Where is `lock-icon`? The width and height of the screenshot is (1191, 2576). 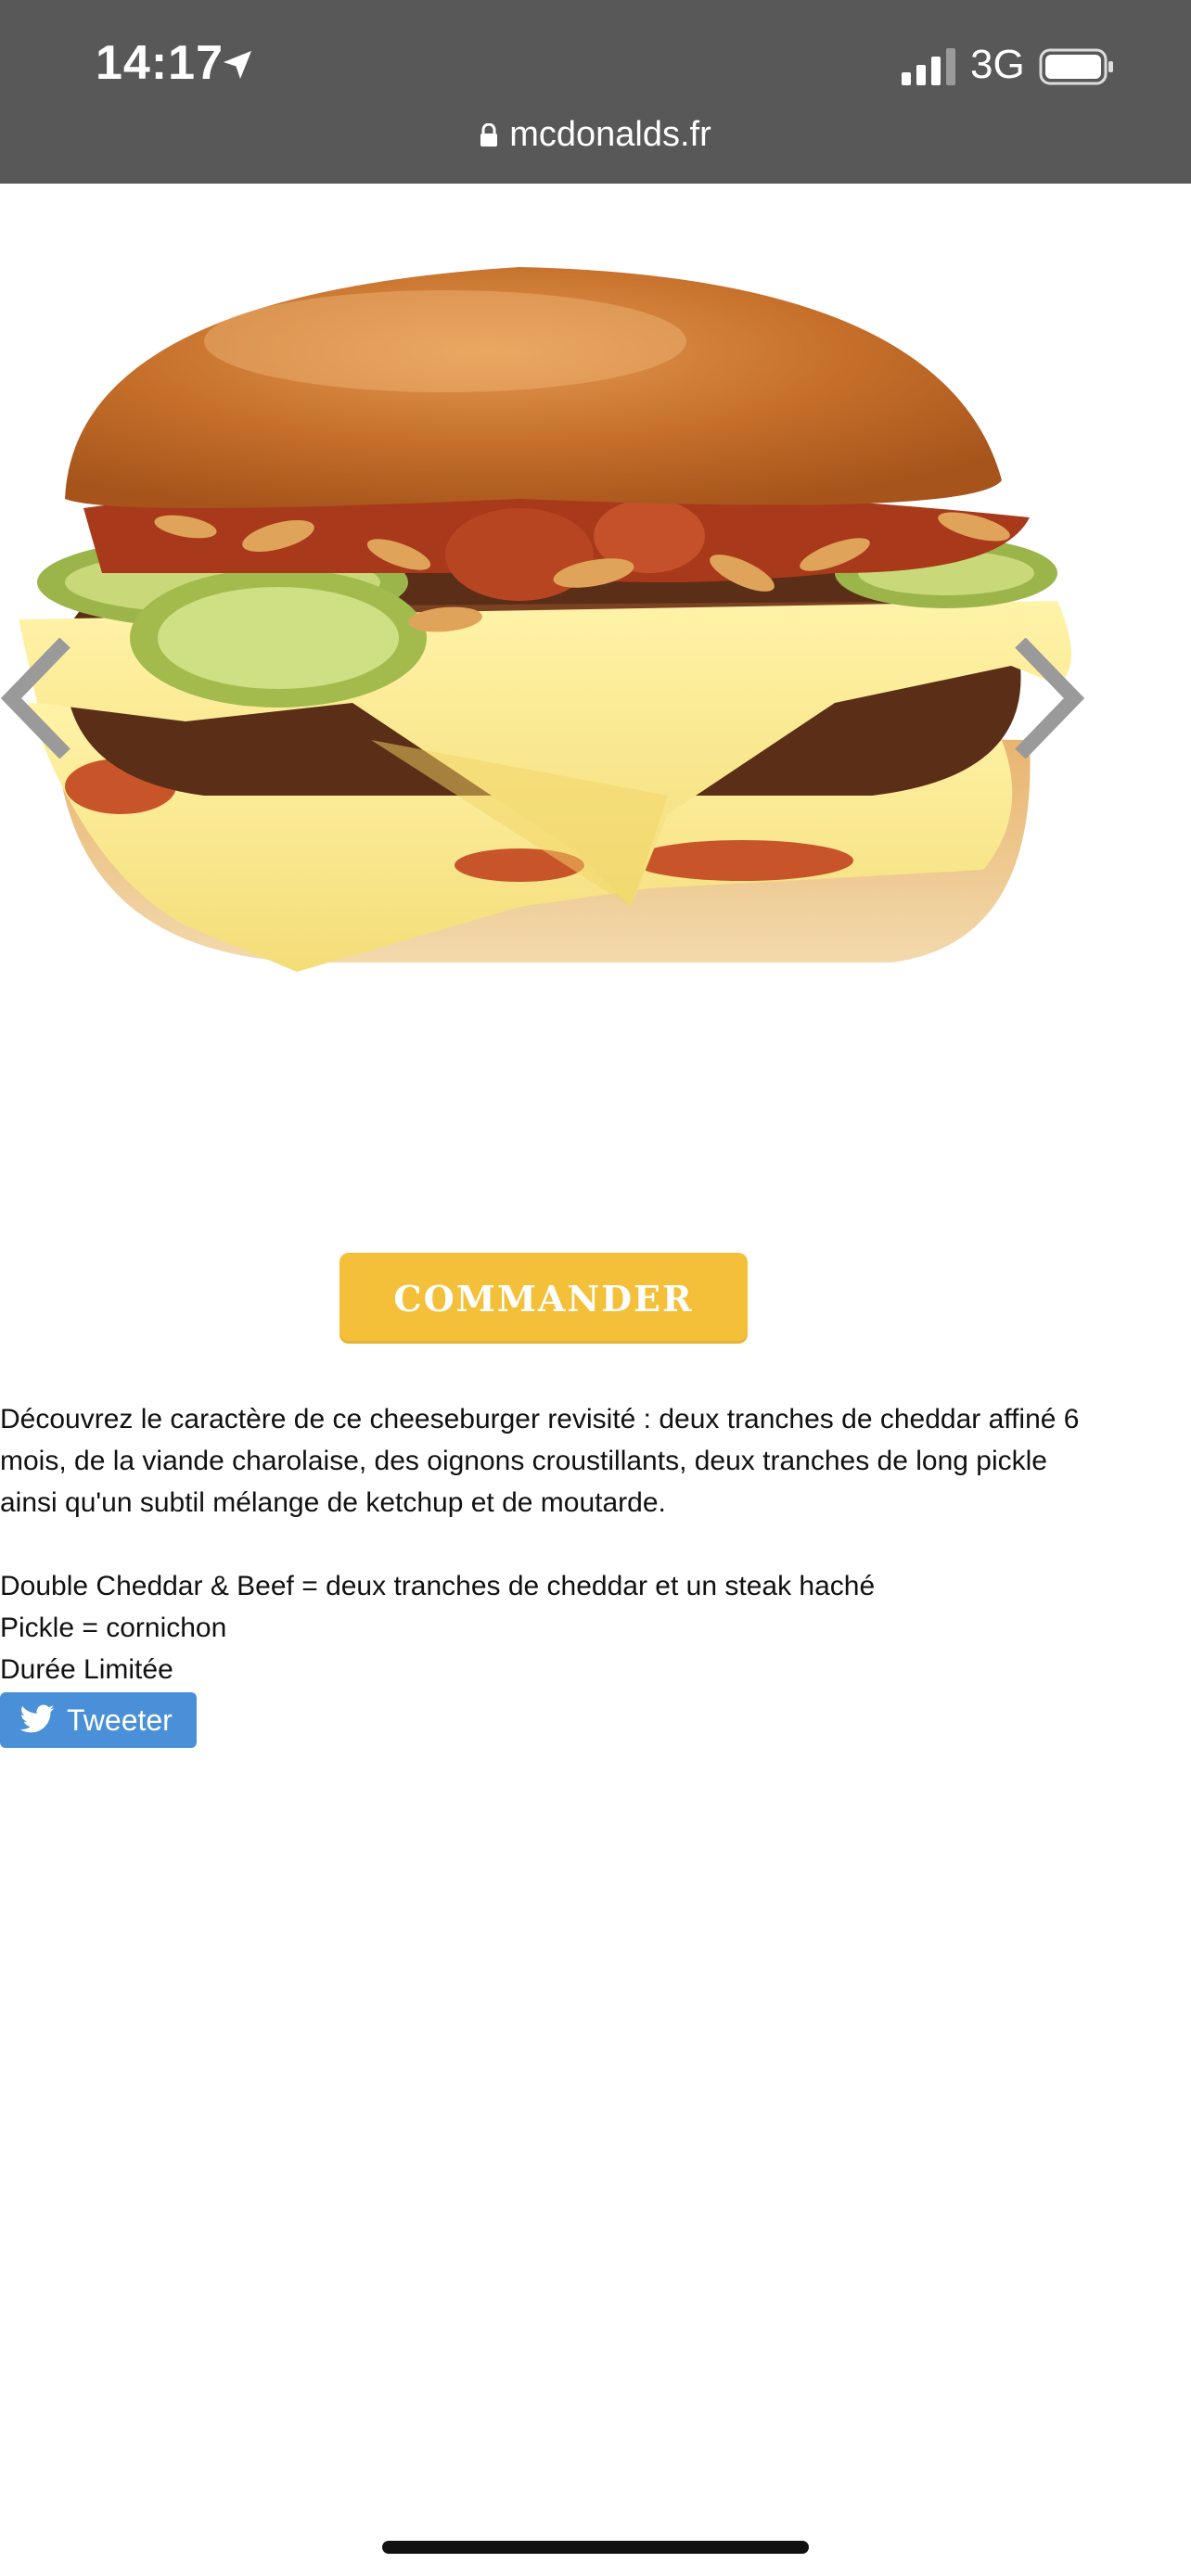 lock-icon is located at coordinates (489, 135).